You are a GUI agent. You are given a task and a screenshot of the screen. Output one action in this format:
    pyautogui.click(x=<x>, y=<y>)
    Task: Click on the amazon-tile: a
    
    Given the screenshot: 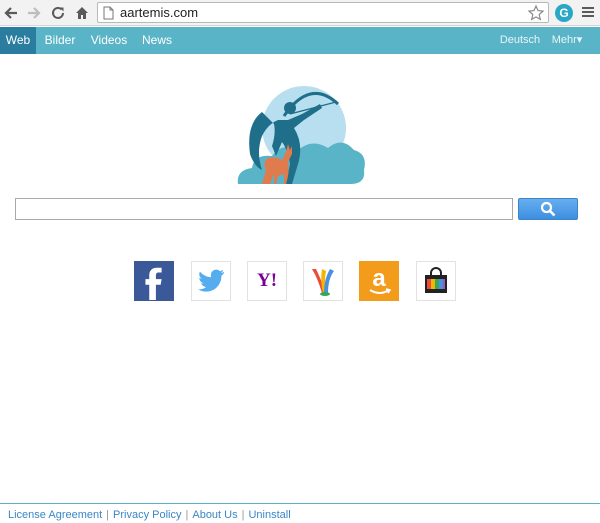 What is the action you would take?
    pyautogui.click(x=379, y=281)
    